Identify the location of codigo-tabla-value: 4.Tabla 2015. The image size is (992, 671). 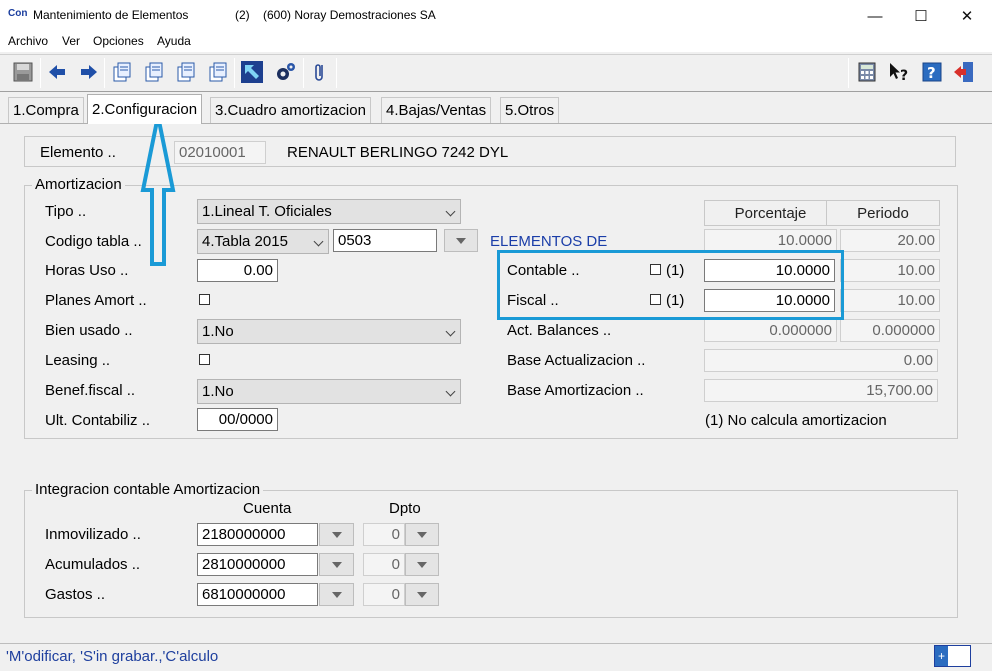
(245, 241).